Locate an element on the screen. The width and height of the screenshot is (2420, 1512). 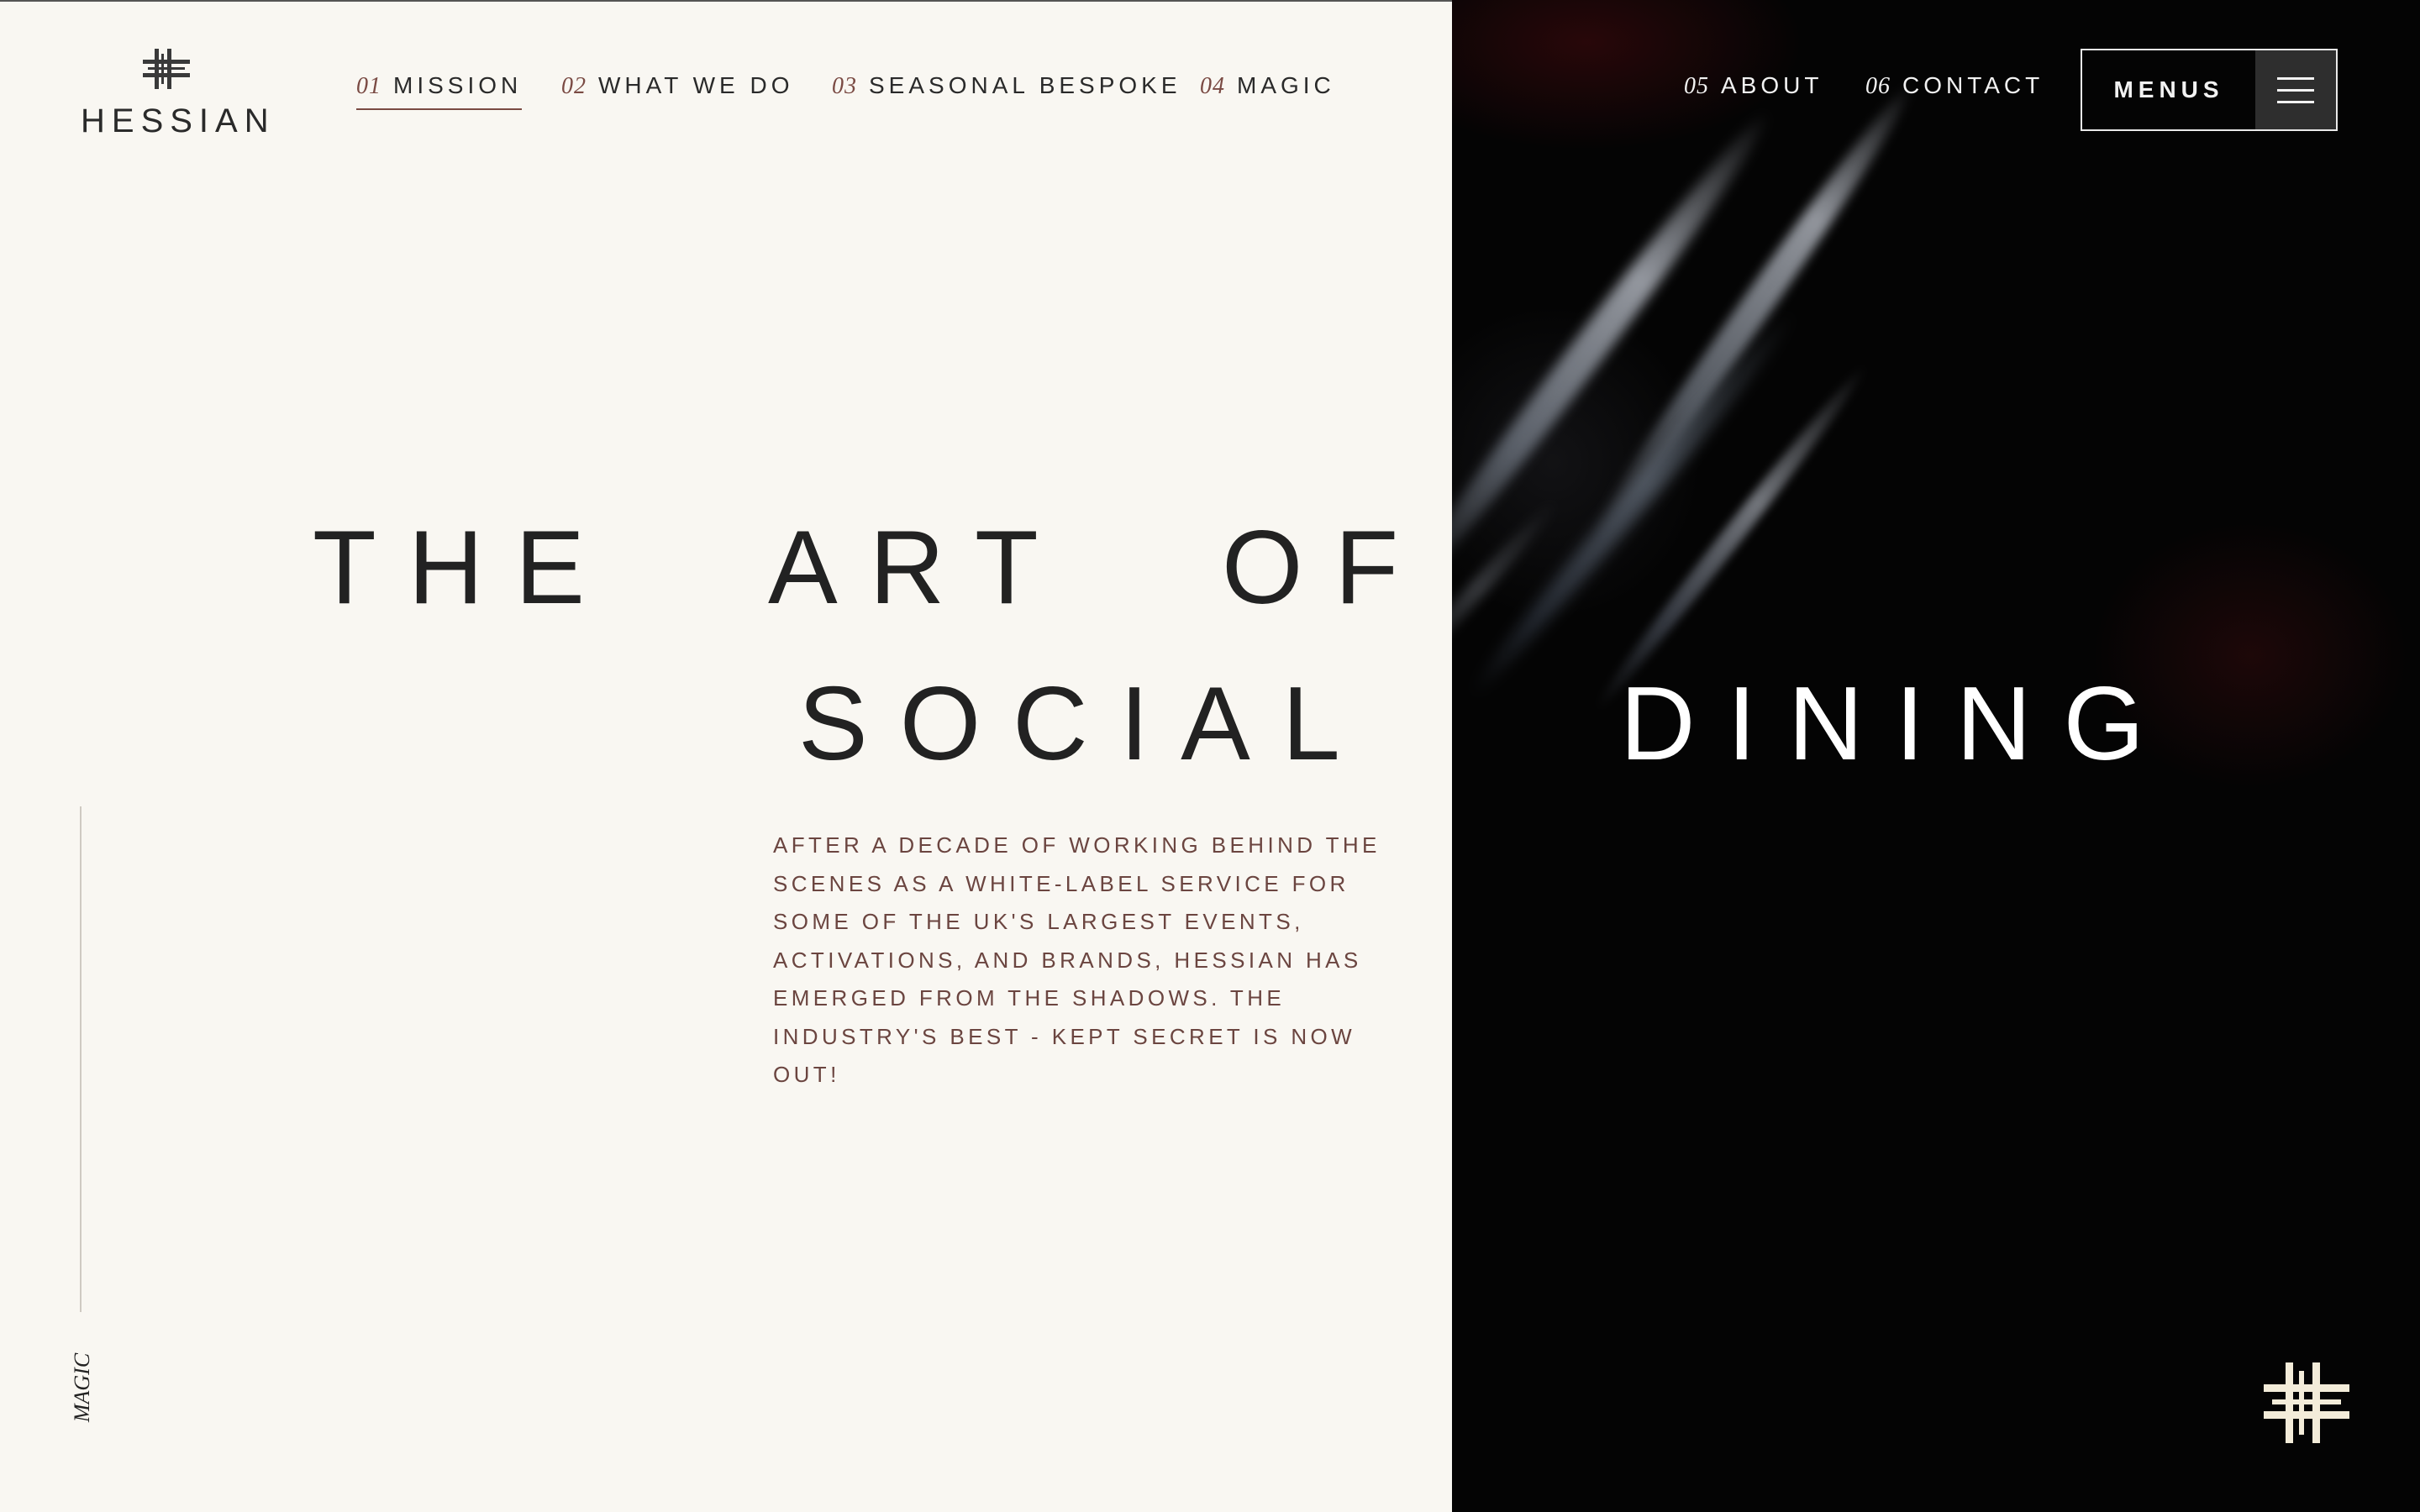
nav-label: WHAT WE DO is located at coordinates (696, 85).